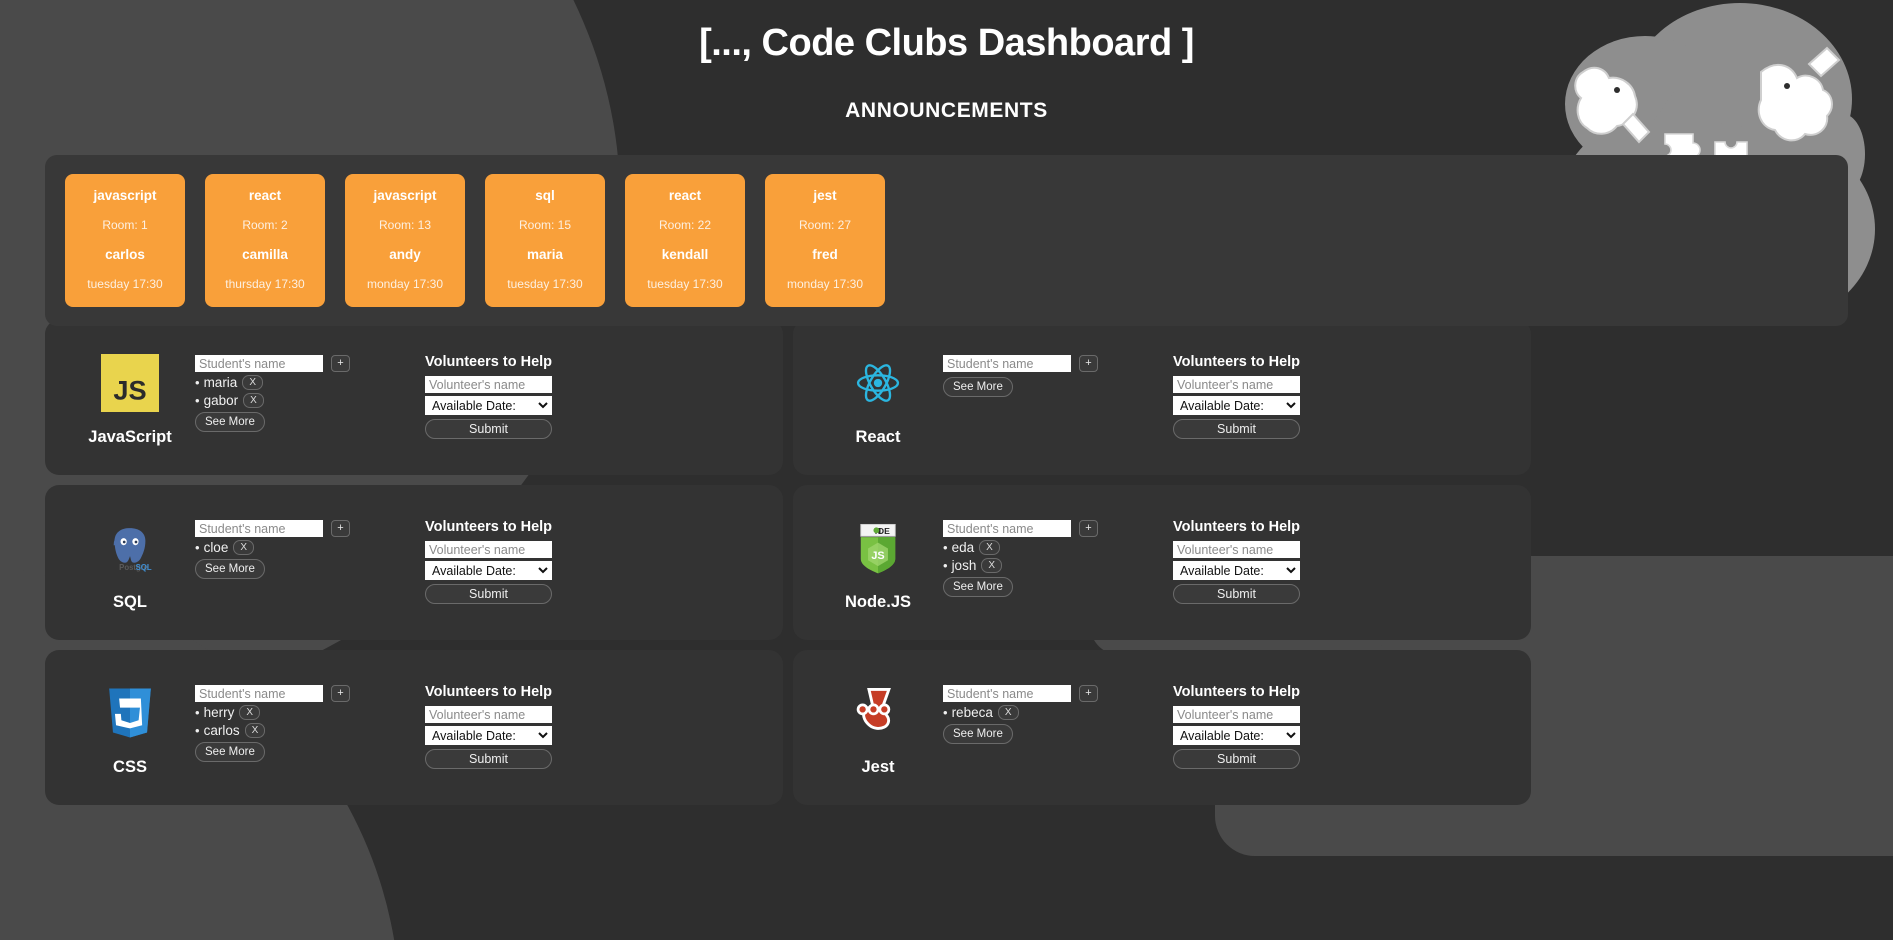 The height and width of the screenshot is (940, 1893). Describe the element at coordinates (405, 284) in the screenshot. I see `announcement-time: monday 17:30` at that location.